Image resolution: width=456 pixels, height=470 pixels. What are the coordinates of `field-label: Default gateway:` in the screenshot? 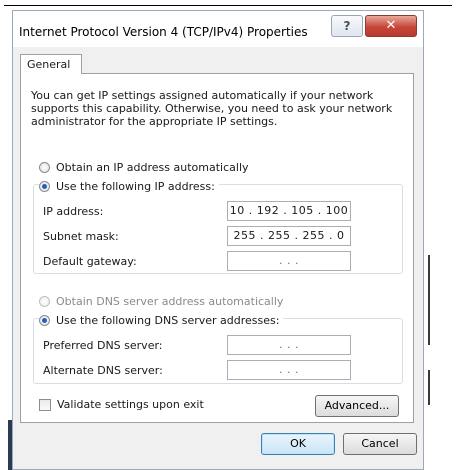 It's located at (90, 261).